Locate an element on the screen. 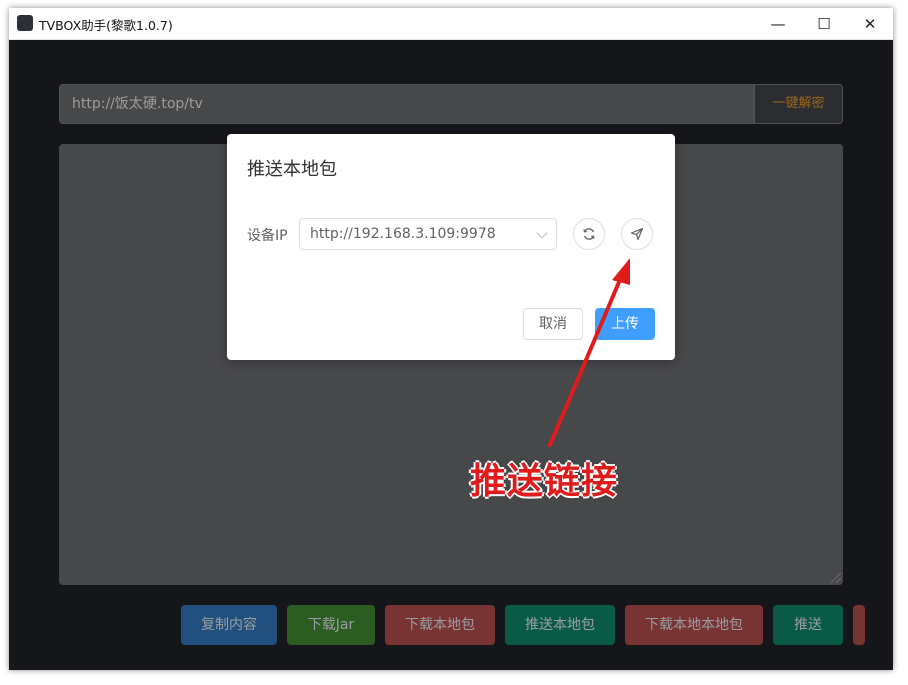  annotation-arrow is located at coordinates (589, 352).